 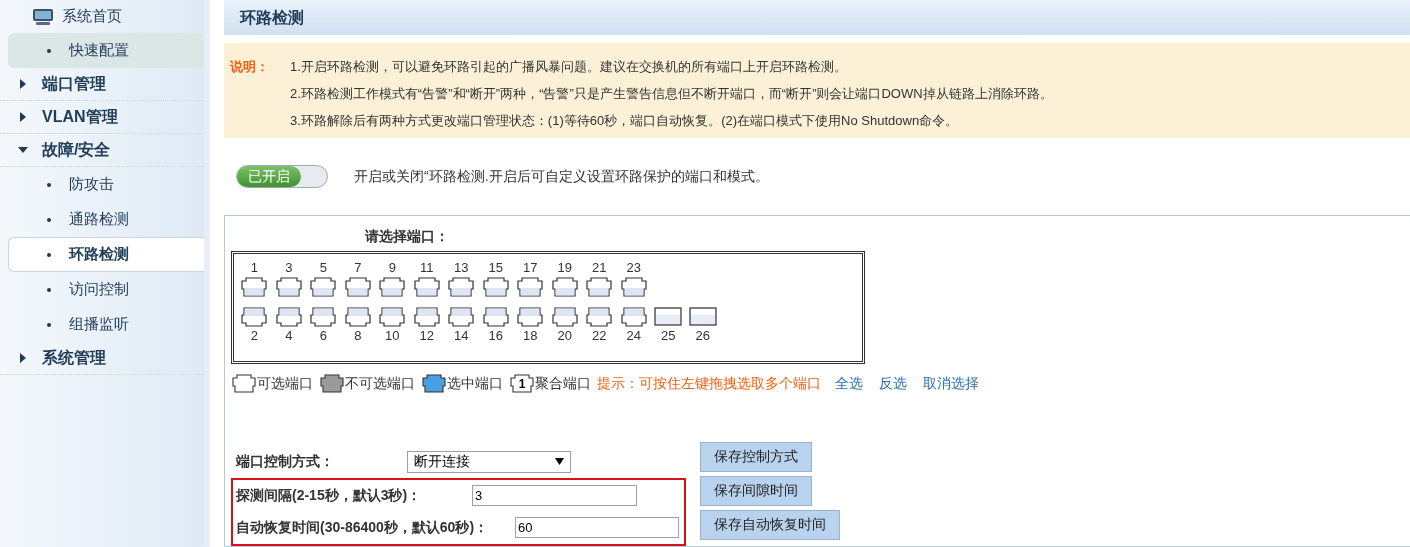 I want to click on selection-link: 反选, so click(x=893, y=384).